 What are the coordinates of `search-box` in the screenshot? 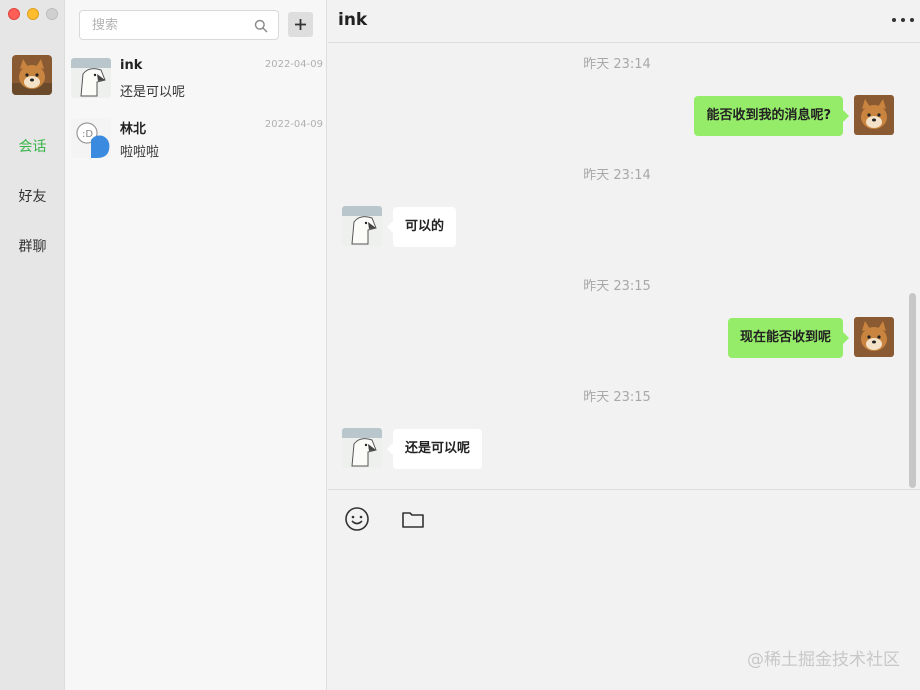 It's located at (179, 25).